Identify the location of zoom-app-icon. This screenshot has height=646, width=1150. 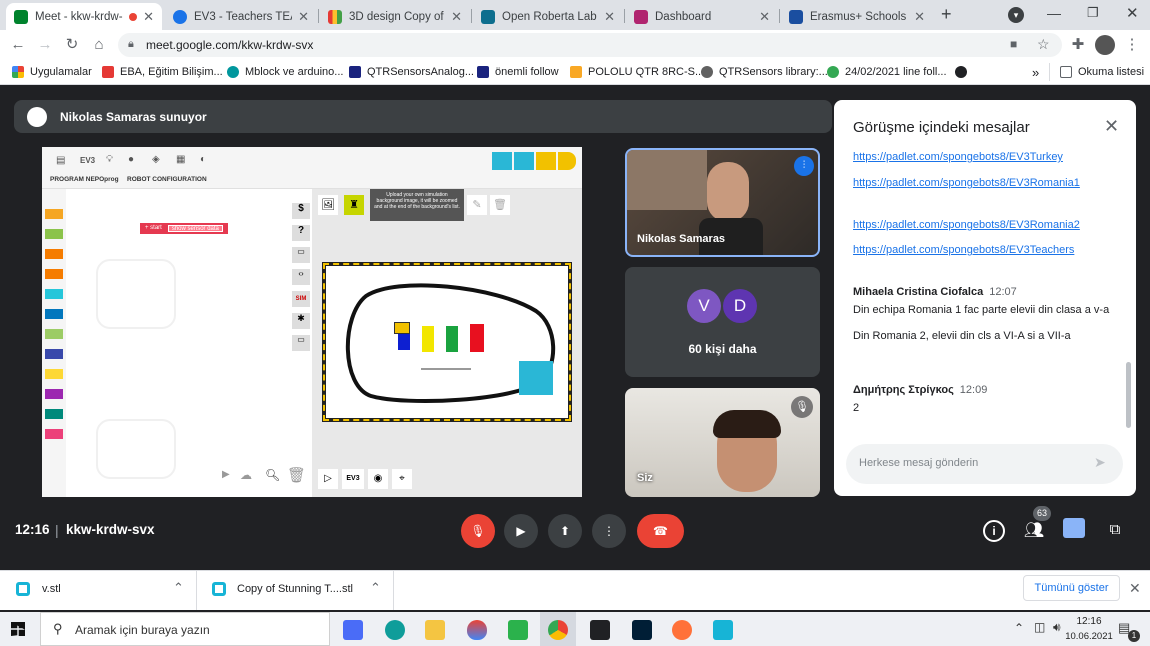
(353, 630).